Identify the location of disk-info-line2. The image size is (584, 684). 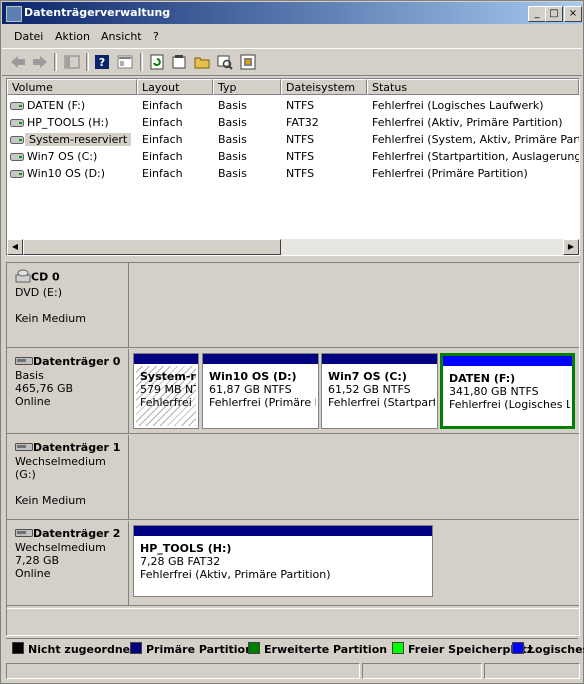
(71, 305).